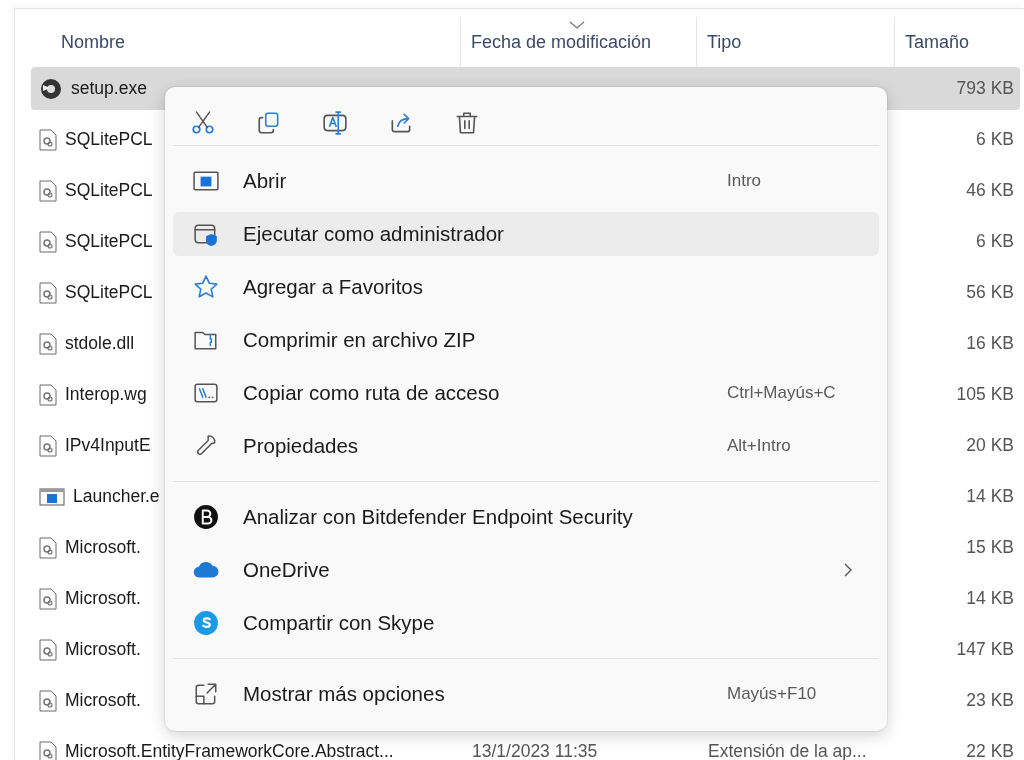 The width and height of the screenshot is (1024, 760). Describe the element at coordinates (534, 750) in the screenshot. I see `date-text: 13/1/2023 11:35` at that location.